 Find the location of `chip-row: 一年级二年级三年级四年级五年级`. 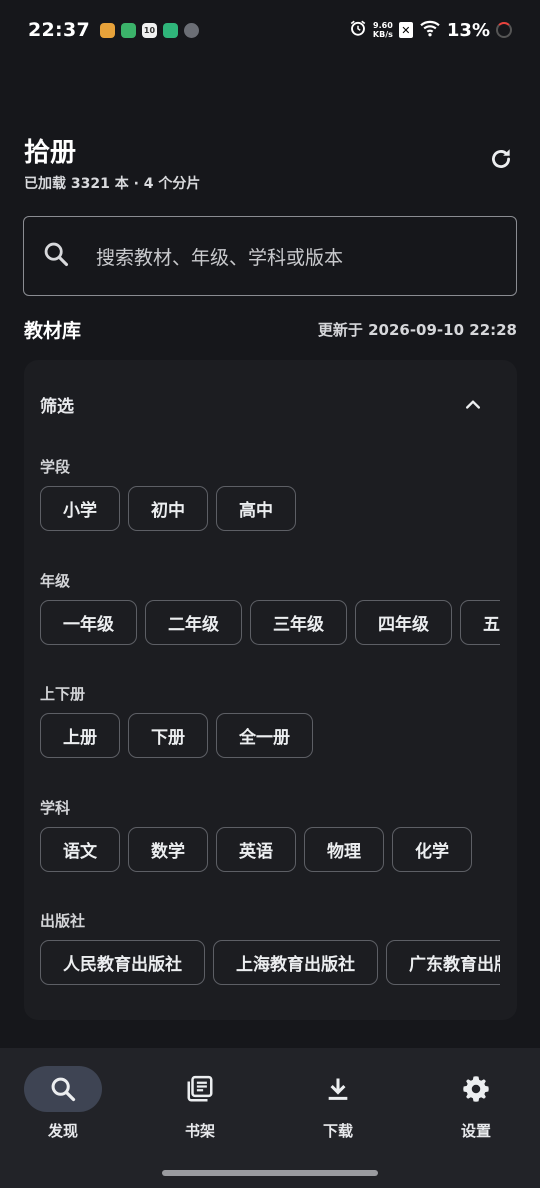

chip-row: 一年级二年级三年级四年级五年级 is located at coordinates (270, 624).